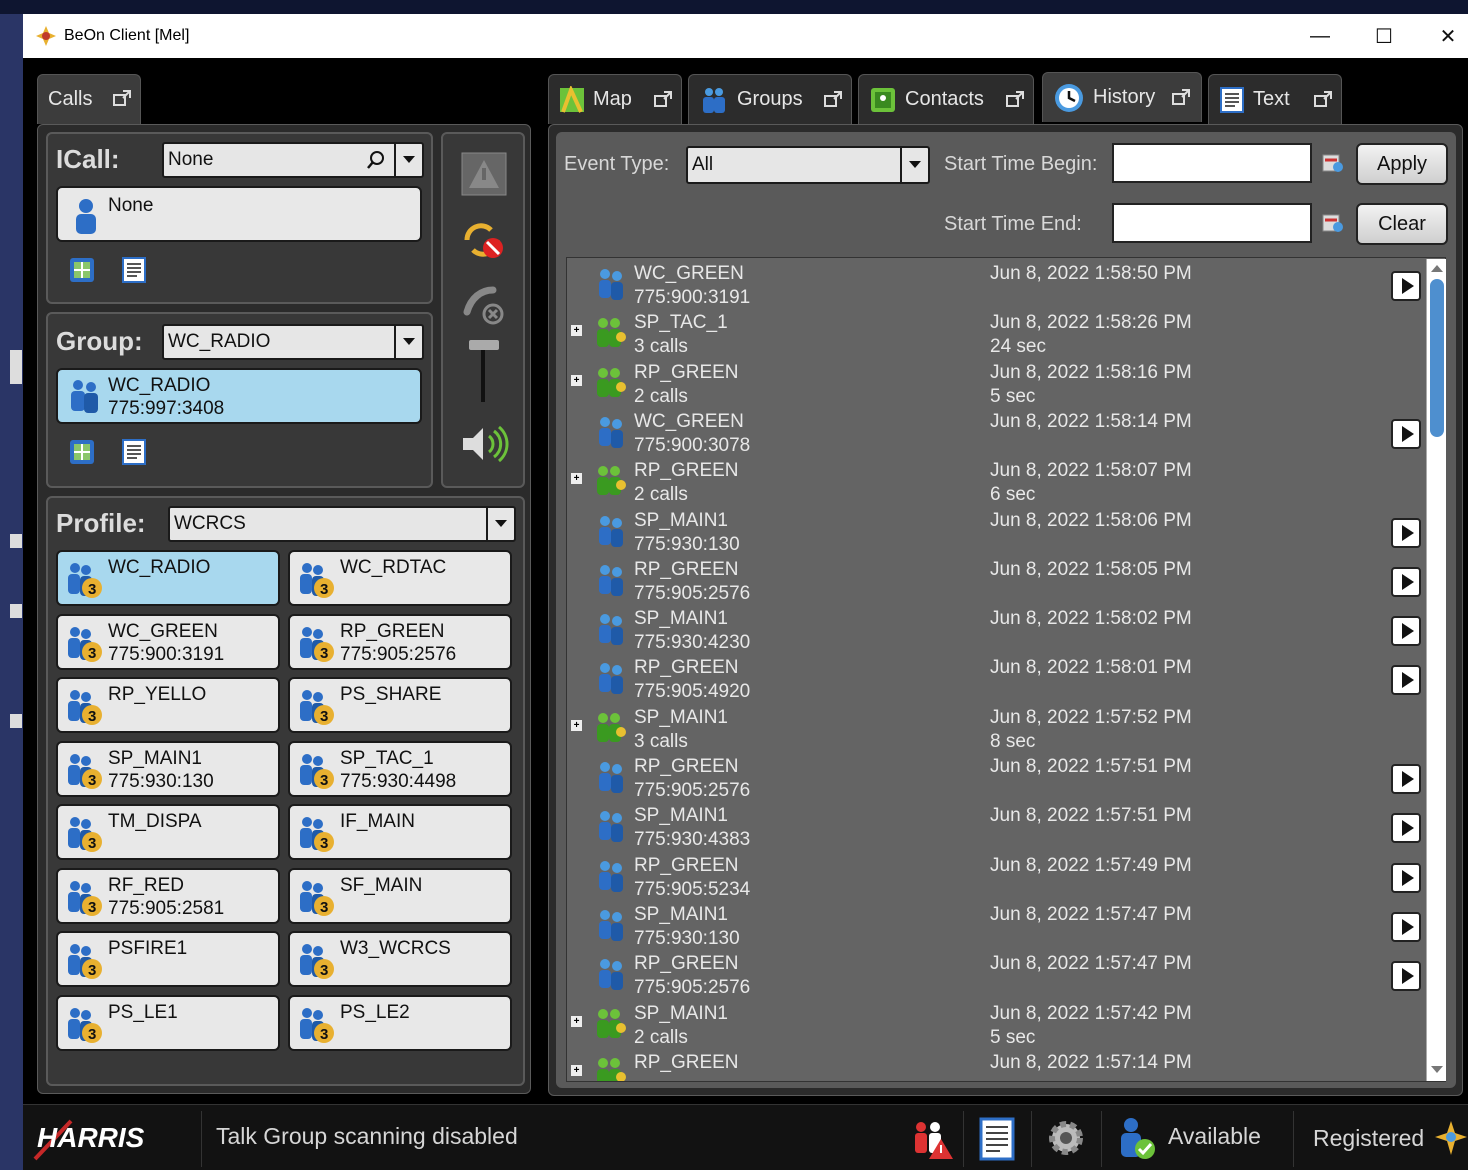  What do you see at coordinates (484, 240) in the screenshot?
I see `scan-off-icon` at bounding box center [484, 240].